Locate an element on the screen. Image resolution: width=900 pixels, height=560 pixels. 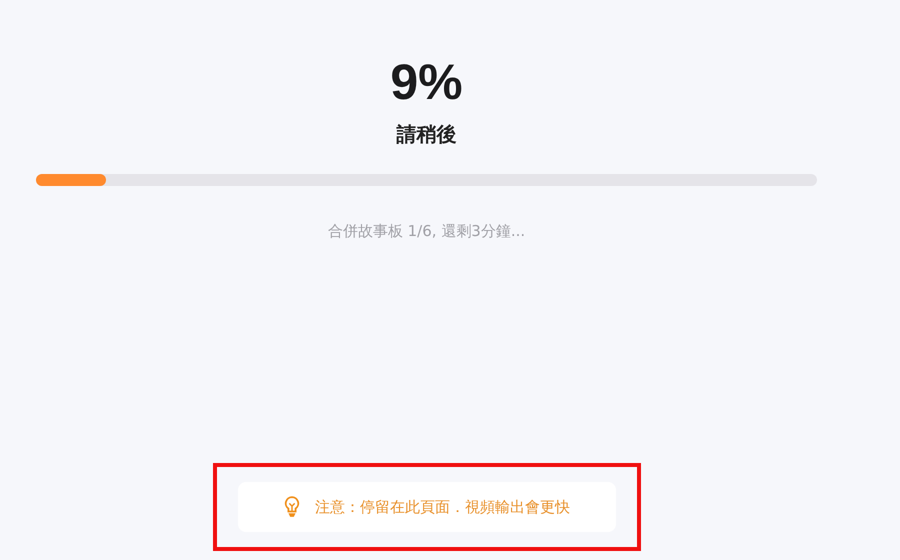
lightbulb-icon is located at coordinates (292, 507).